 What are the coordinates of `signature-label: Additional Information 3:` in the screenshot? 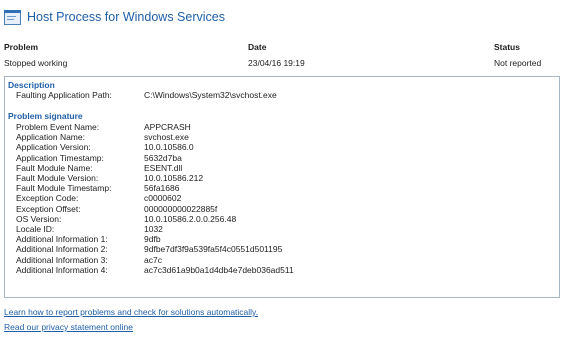 It's located at (62, 259).